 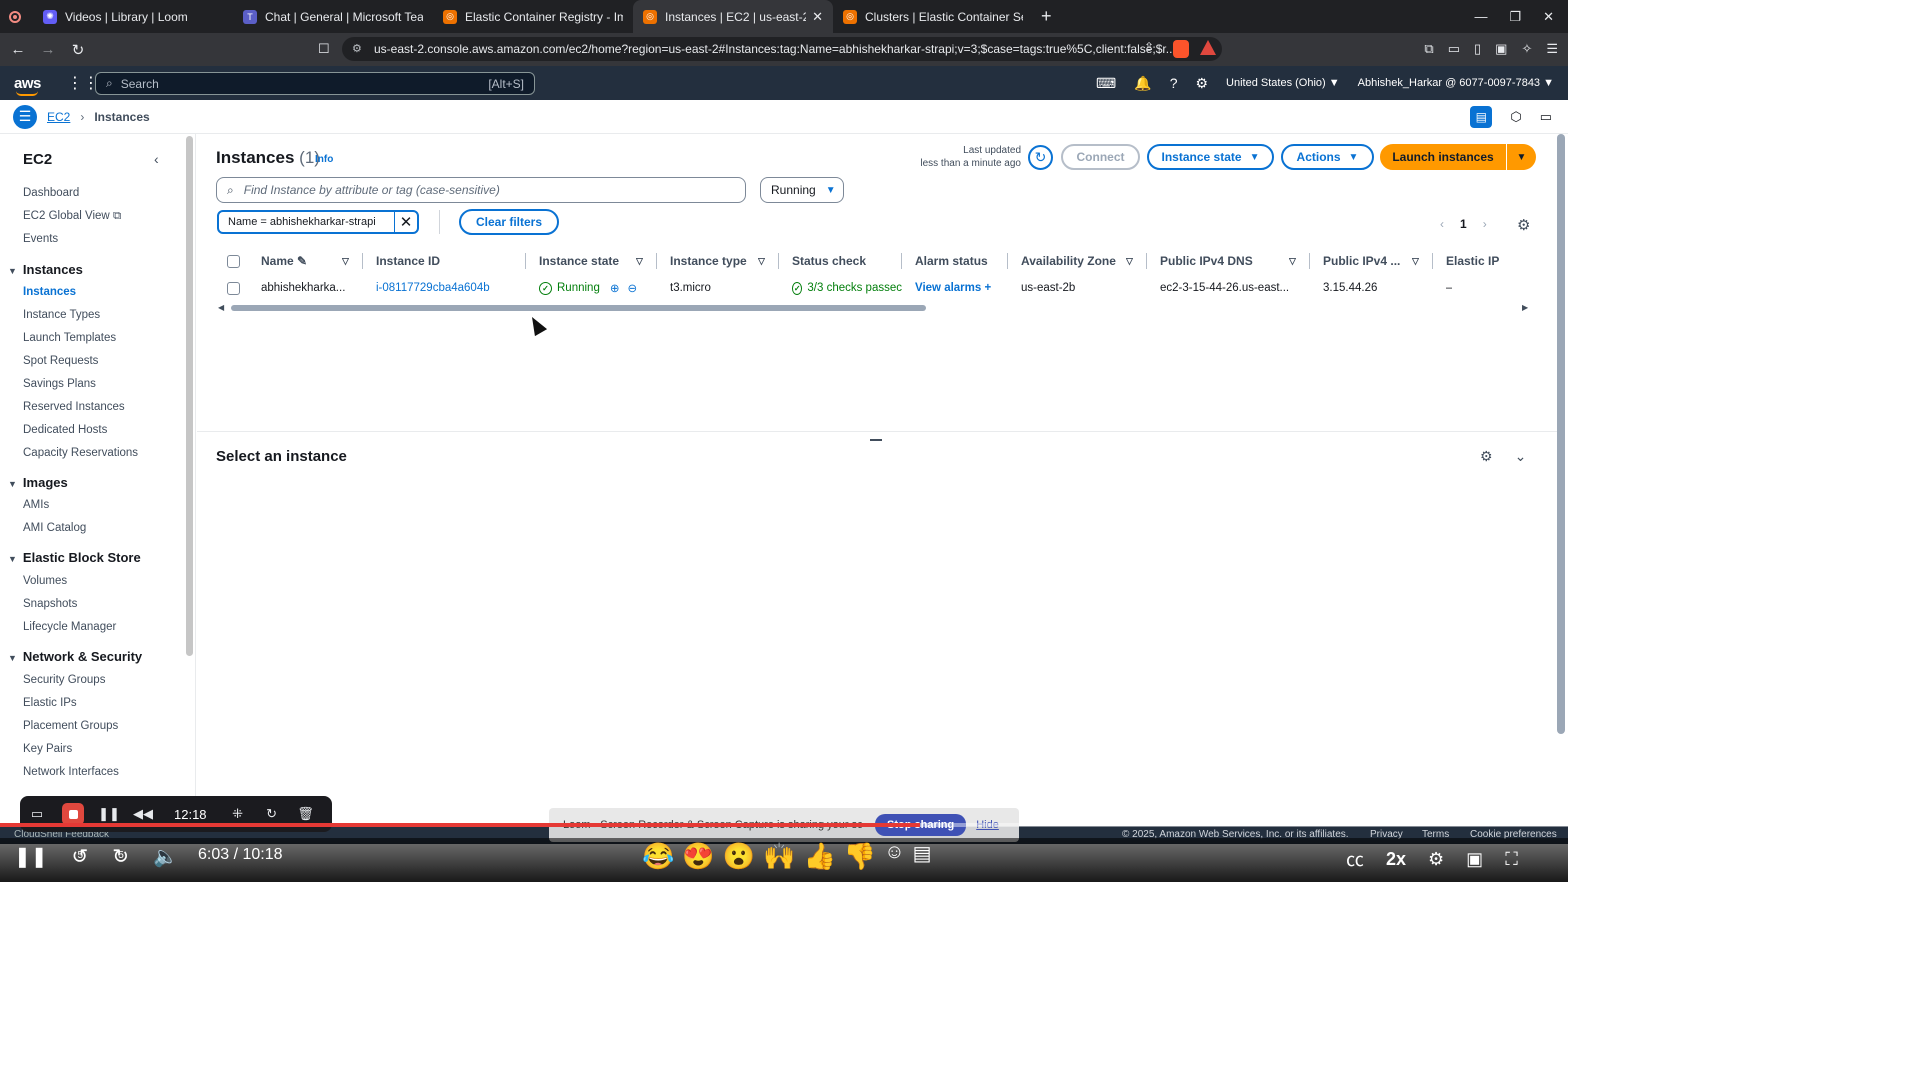 I want to click on refresh-button: ↻, so click(x=1040, y=157).